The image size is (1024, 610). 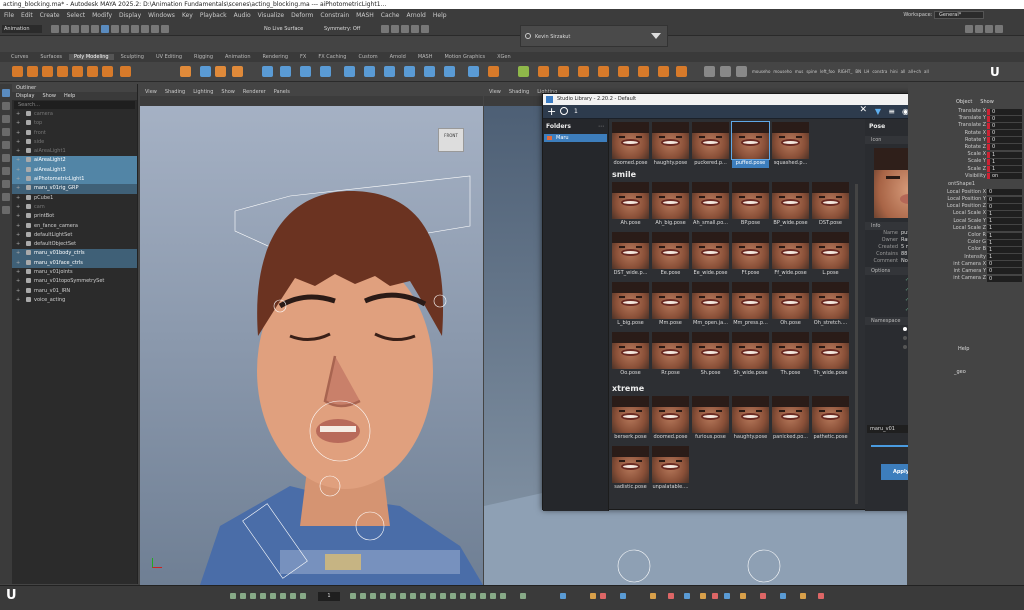 I want to click on snap-point-icon, so click(x=155, y=29).